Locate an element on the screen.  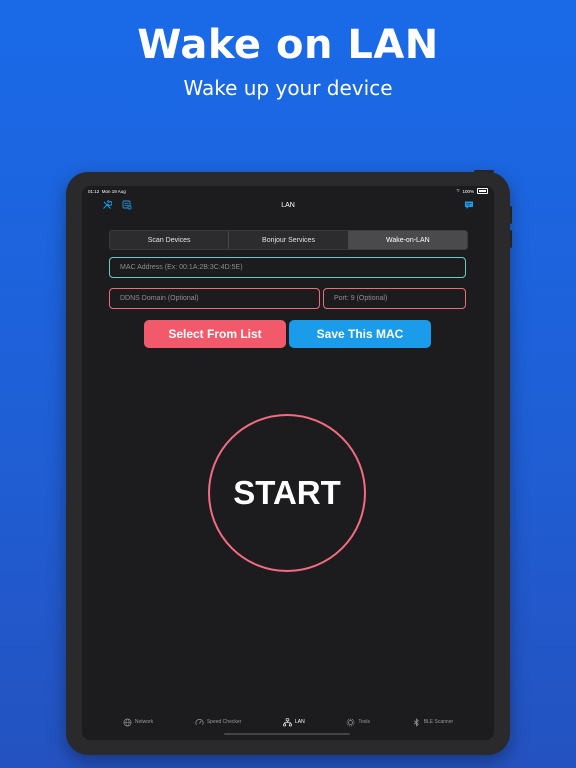
message-icon is located at coordinates (469, 205).